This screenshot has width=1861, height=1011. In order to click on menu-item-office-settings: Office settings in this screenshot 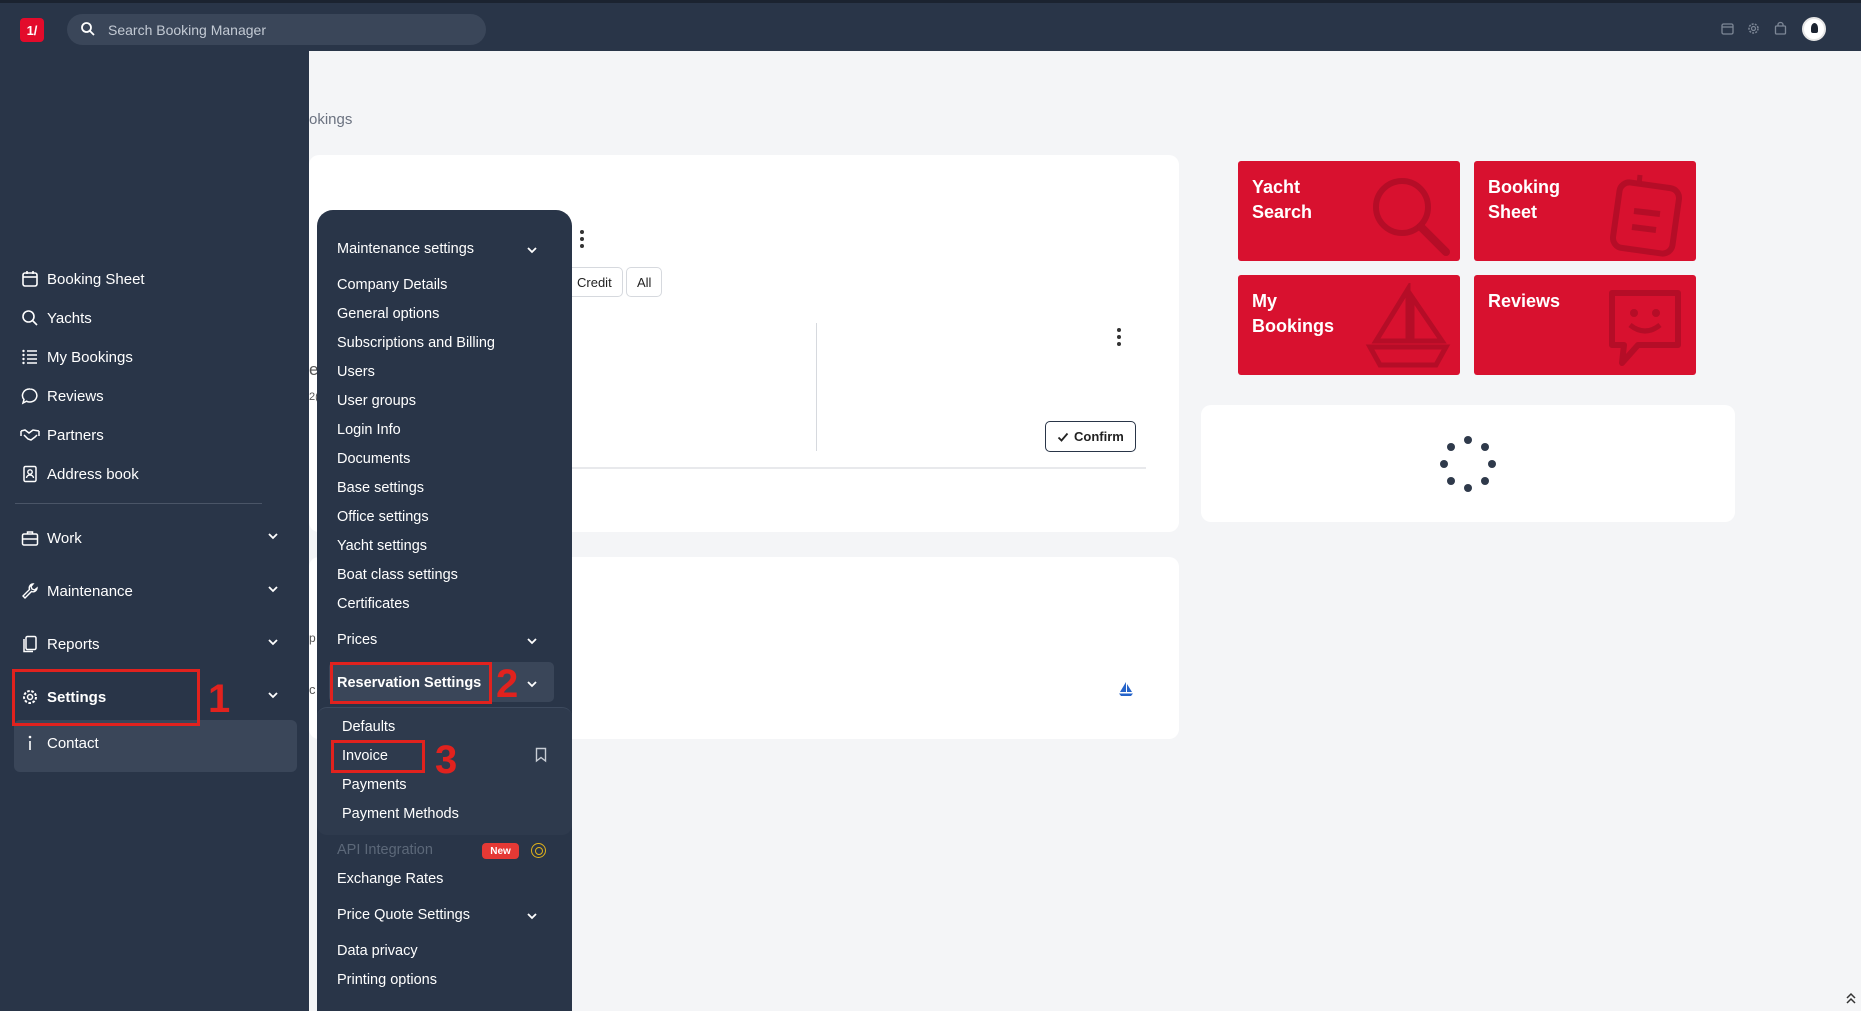, I will do `click(383, 517)`.